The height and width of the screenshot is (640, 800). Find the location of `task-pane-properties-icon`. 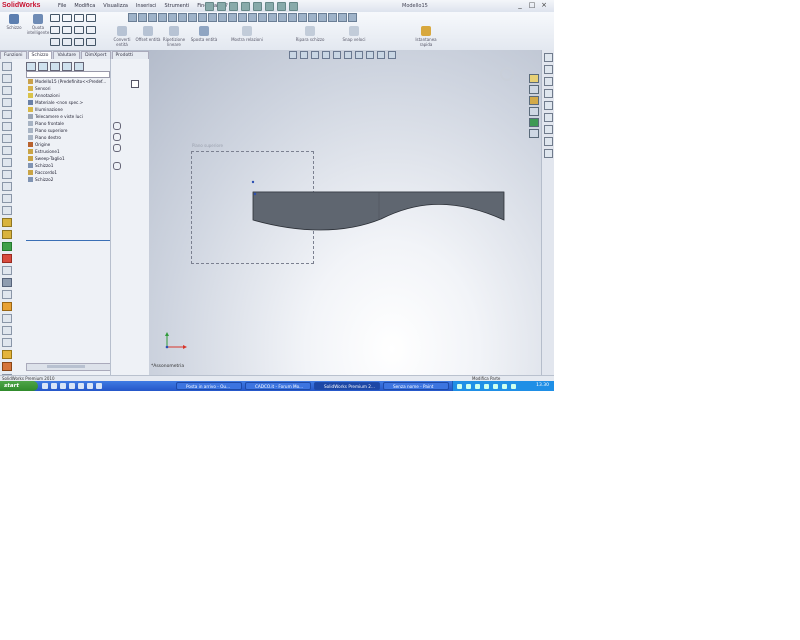

task-pane-properties-icon is located at coordinates (548, 129).